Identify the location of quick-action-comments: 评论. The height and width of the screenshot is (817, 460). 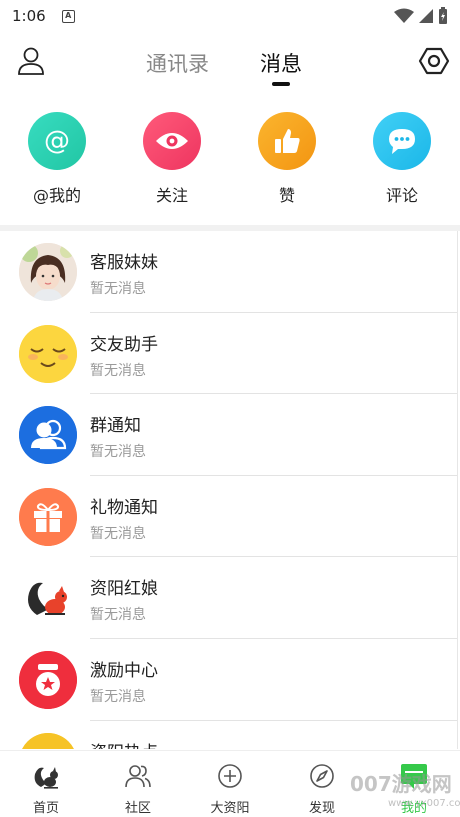
(402, 159).